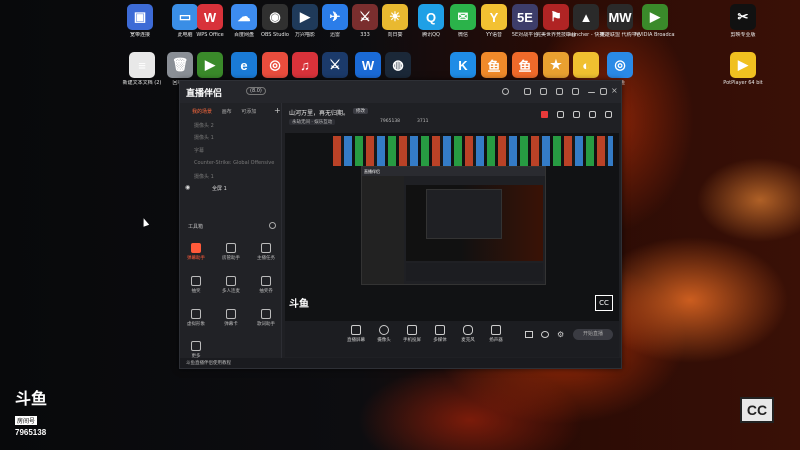 The height and width of the screenshot is (450, 800). Describe the element at coordinates (743, 35) in the screenshot. I see `desktop-icon-label: 剪映专业版` at that location.